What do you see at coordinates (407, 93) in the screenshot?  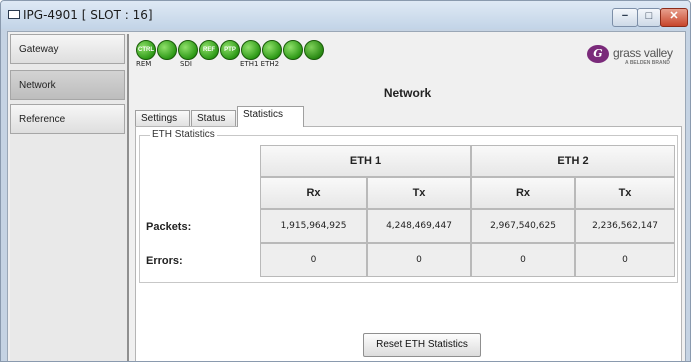 I see `section-title: Network` at bounding box center [407, 93].